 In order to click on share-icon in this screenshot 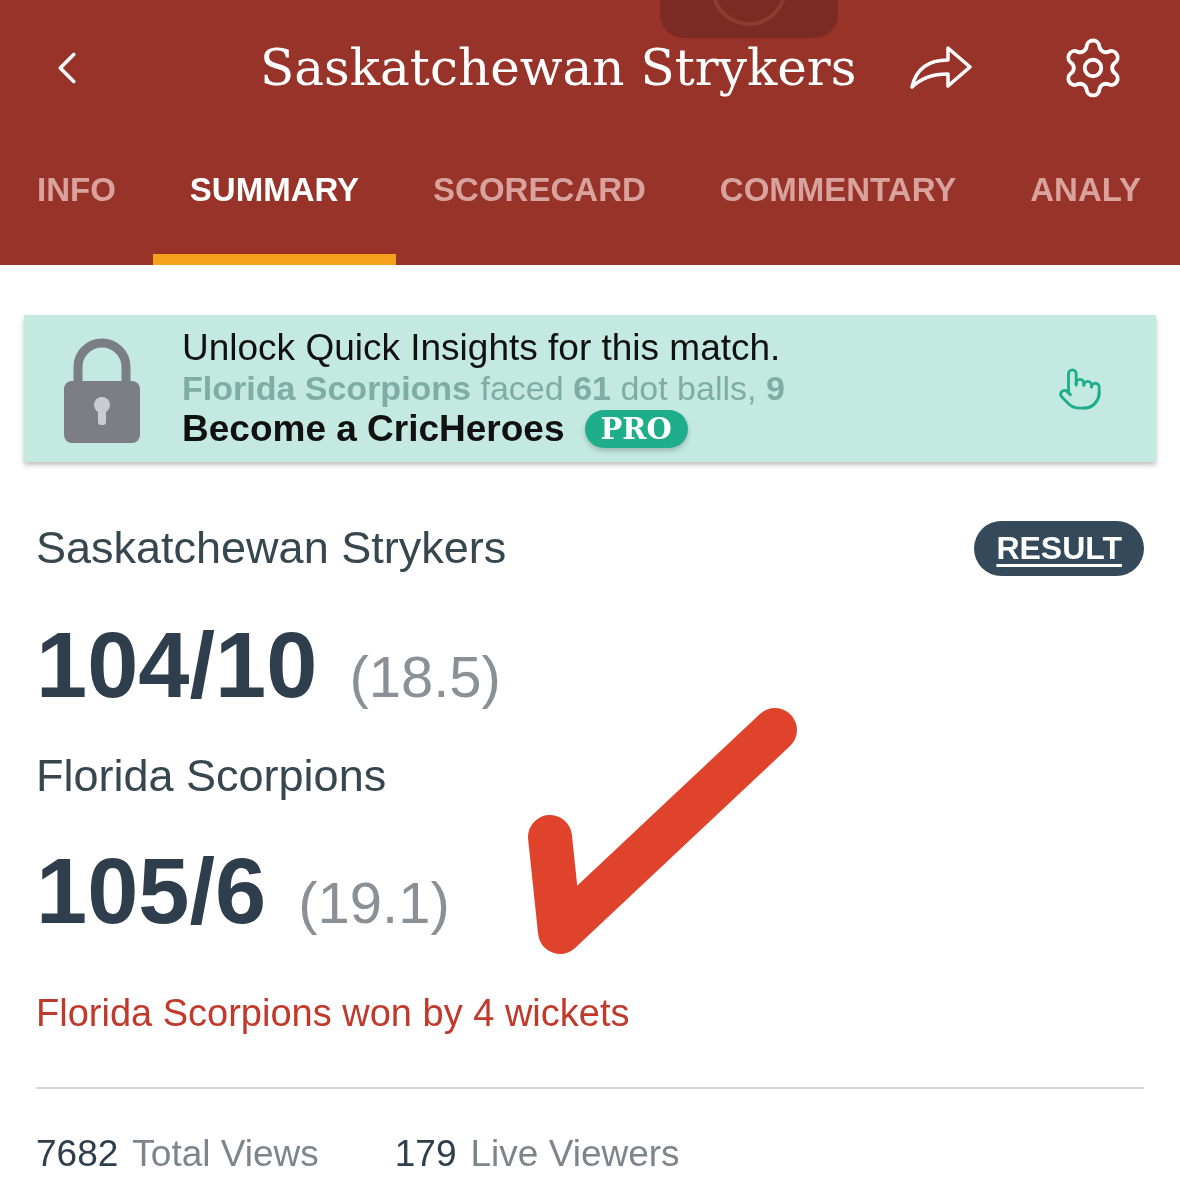, I will do `click(941, 68)`.